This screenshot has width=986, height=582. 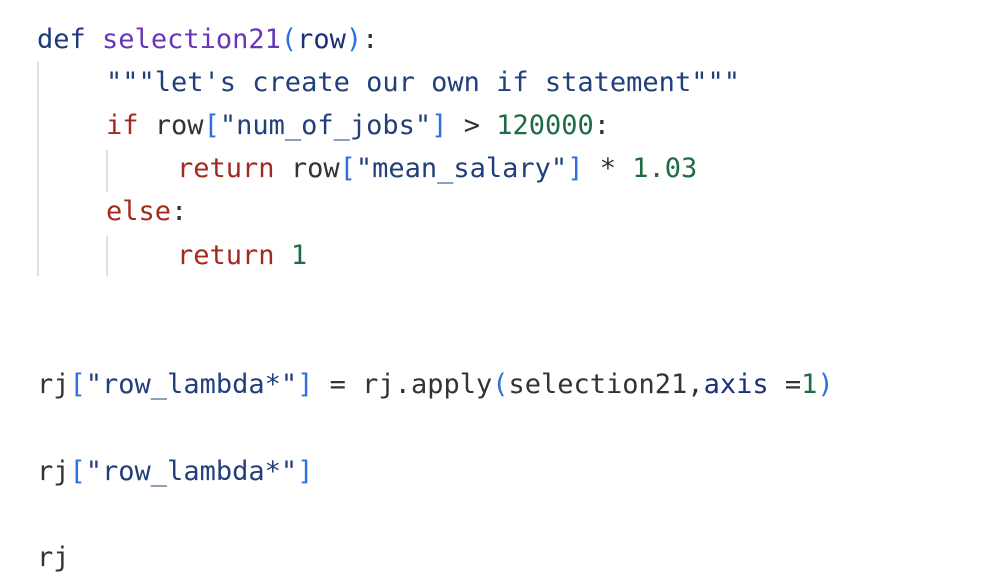 What do you see at coordinates (107, 256) in the screenshot?
I see `indent-guide-level-2-else` at bounding box center [107, 256].